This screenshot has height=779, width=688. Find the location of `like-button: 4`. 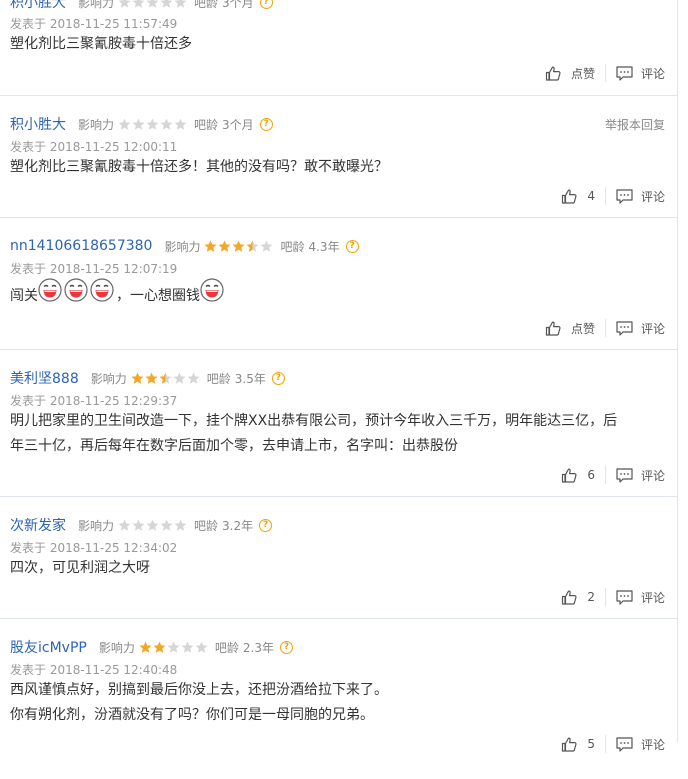

like-button: 4 is located at coordinates (578, 196).